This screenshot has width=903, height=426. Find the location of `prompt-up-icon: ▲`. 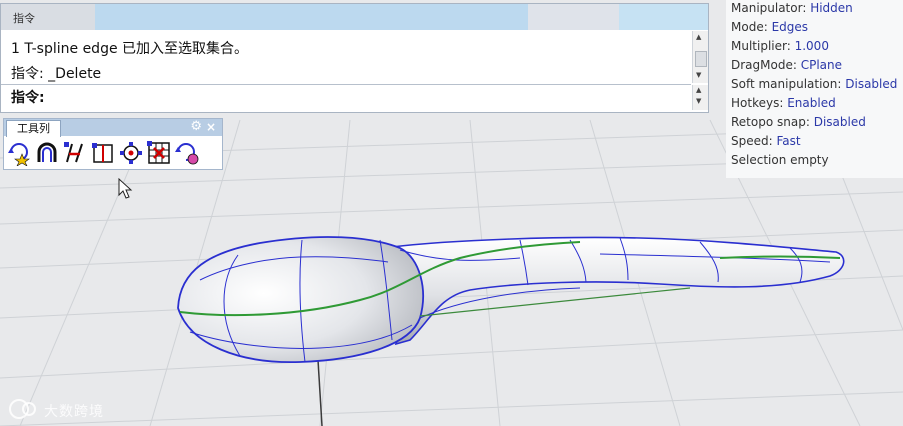

prompt-up-icon: ▲ is located at coordinates (698, 90).